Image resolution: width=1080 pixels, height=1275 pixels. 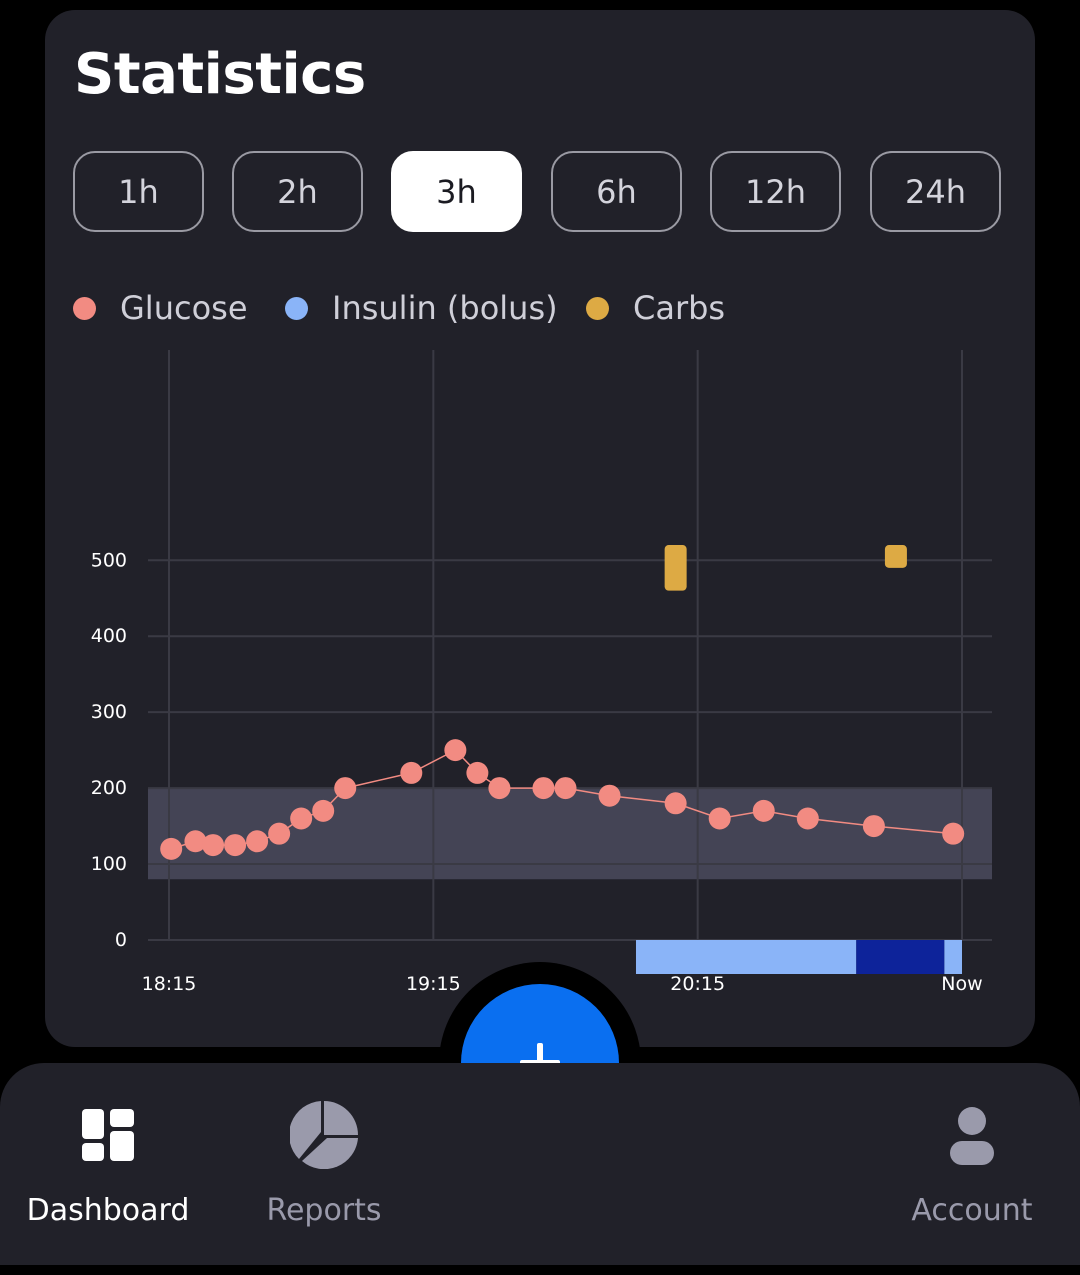 I want to click on nav-item-dashboard: Dashboard, so click(x=108, y=1164).